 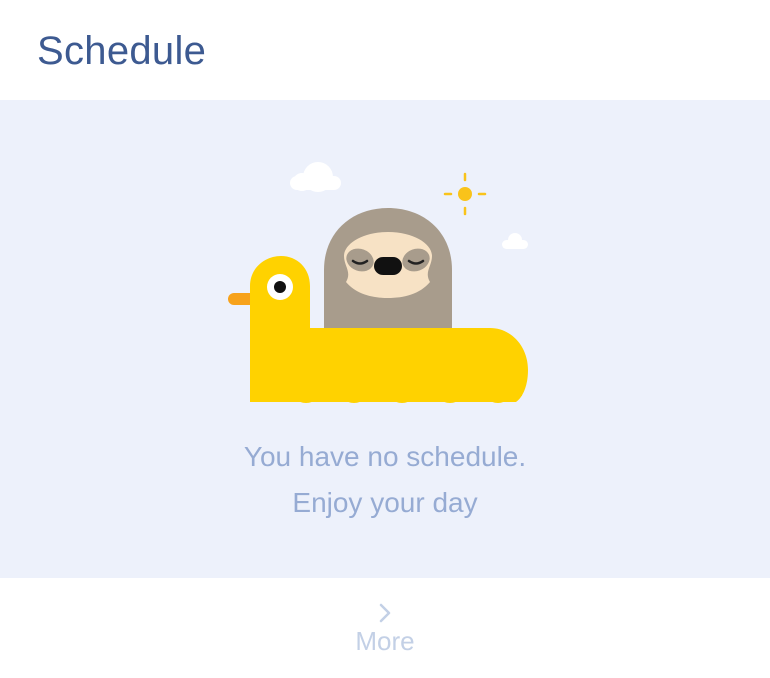 What do you see at coordinates (385, 613) in the screenshot?
I see `chevron-right-icon` at bounding box center [385, 613].